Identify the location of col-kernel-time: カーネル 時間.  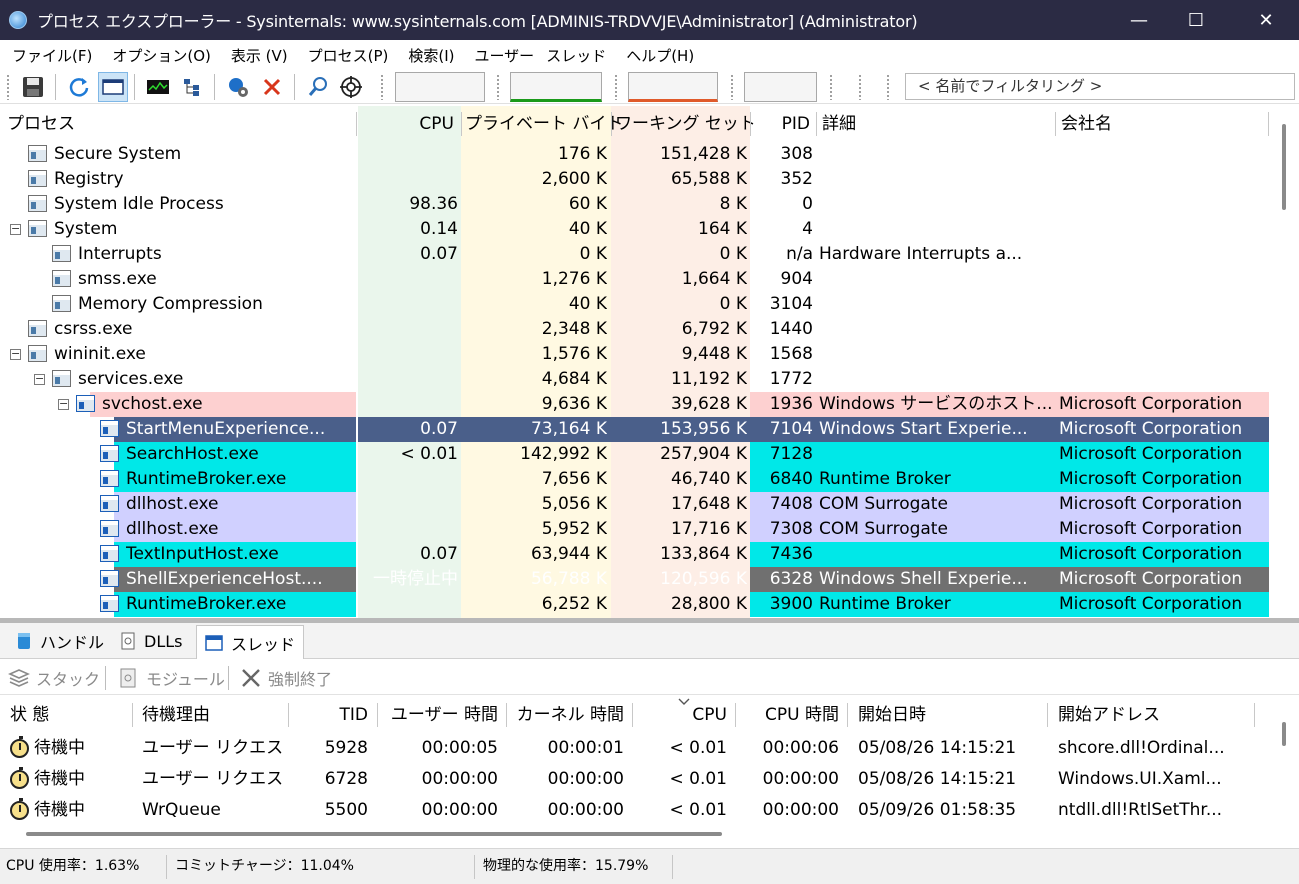
(565, 715).